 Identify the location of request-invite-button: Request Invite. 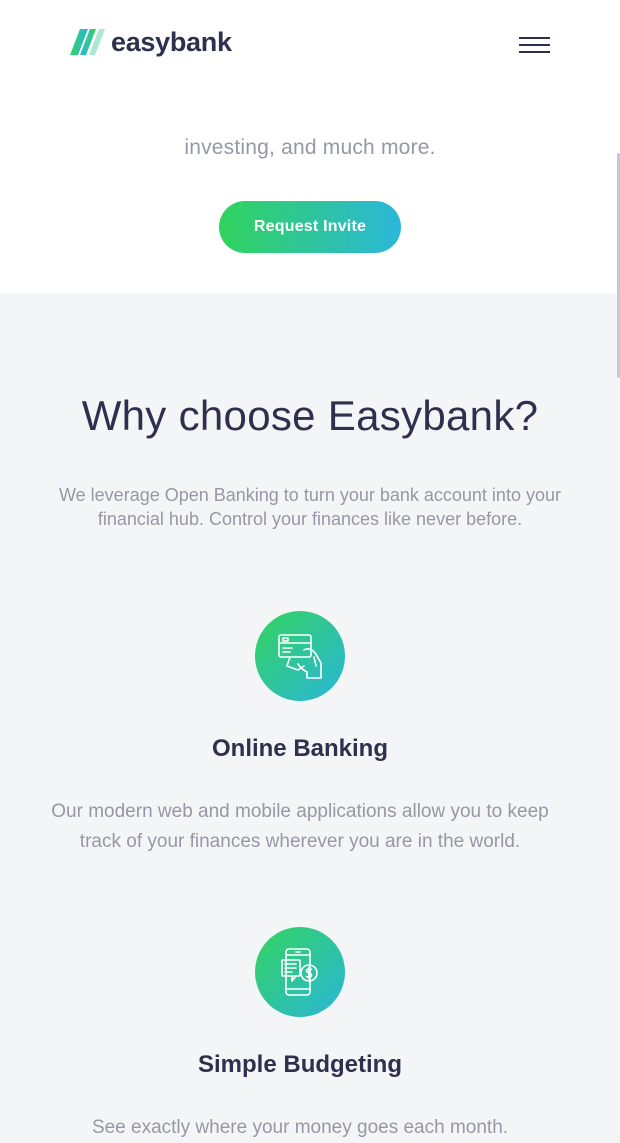
(310, 227).